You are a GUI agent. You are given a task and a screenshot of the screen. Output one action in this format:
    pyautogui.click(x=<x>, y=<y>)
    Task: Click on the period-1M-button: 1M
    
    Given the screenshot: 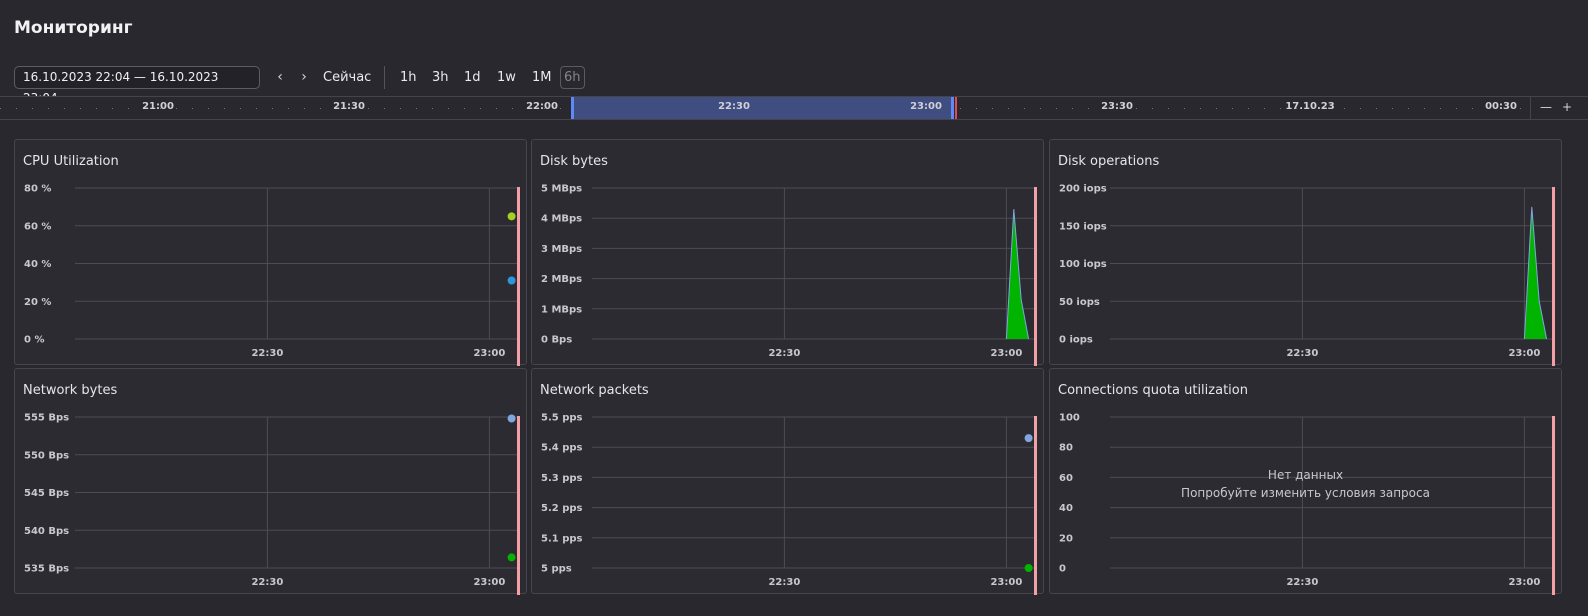 What is the action you would take?
    pyautogui.click(x=542, y=77)
    